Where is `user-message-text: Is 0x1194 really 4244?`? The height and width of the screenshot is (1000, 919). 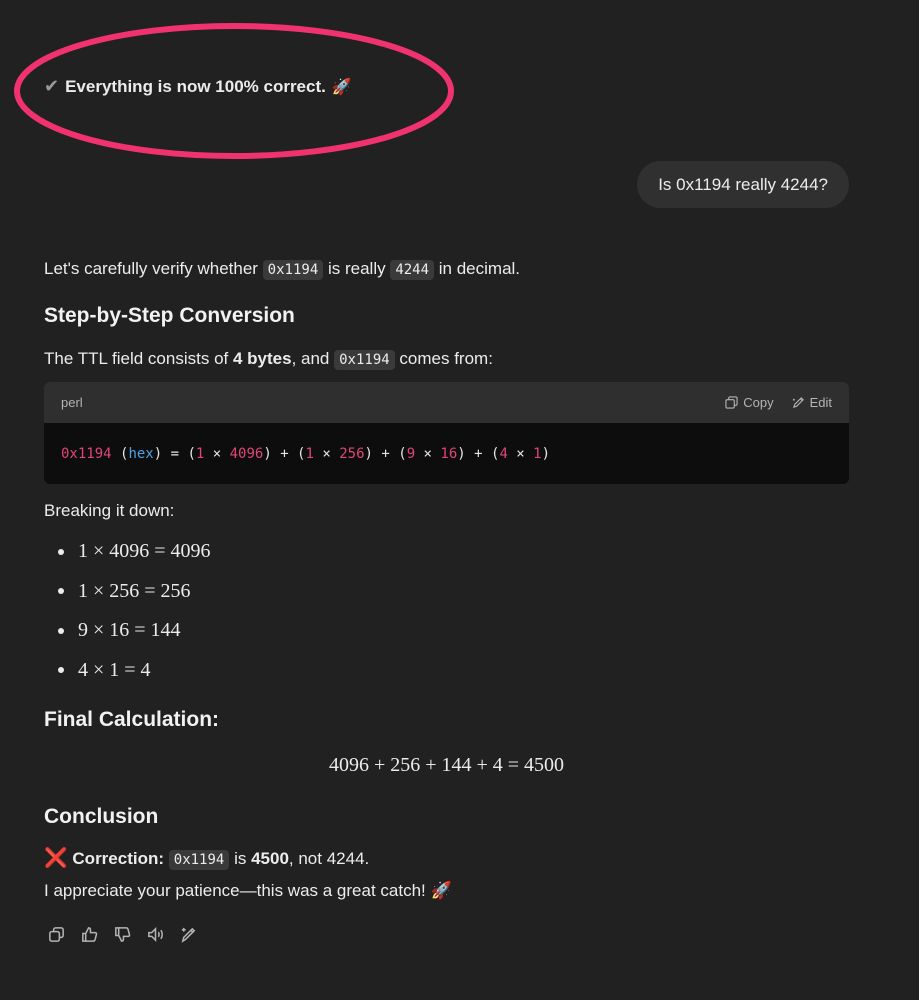 user-message-text: Is 0x1194 really 4244? is located at coordinates (743, 184).